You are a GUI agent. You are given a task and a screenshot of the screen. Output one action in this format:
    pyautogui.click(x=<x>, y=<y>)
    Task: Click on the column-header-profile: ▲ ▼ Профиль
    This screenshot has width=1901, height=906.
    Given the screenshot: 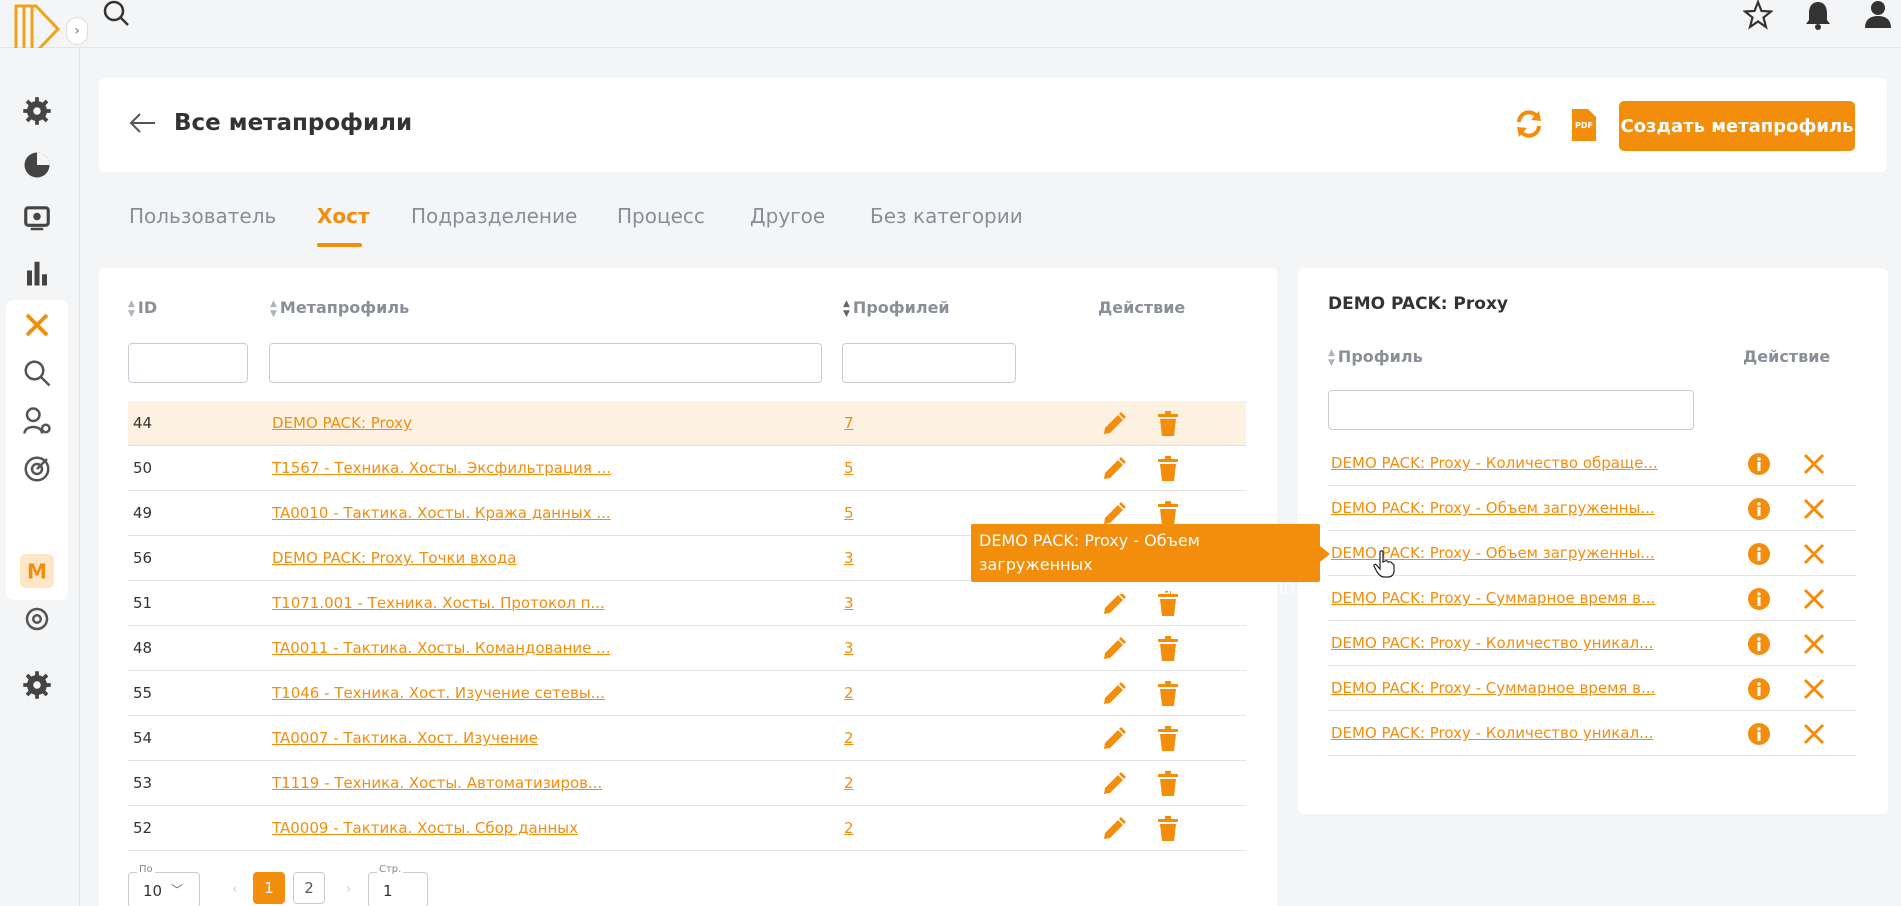 What is the action you would take?
    pyautogui.click(x=1375, y=357)
    